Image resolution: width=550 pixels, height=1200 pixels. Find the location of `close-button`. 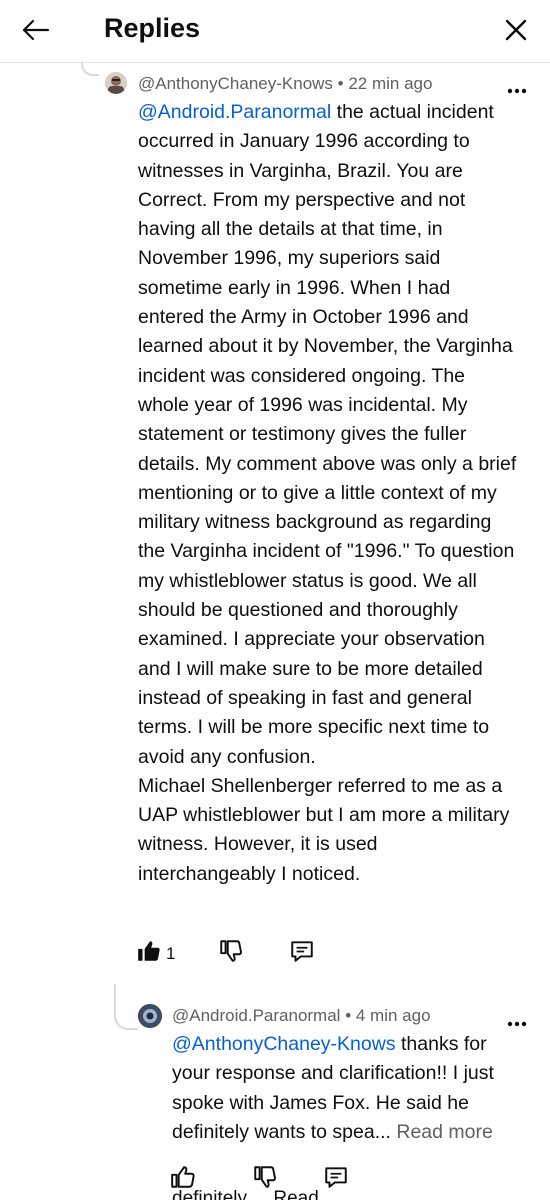

close-button is located at coordinates (516, 30).